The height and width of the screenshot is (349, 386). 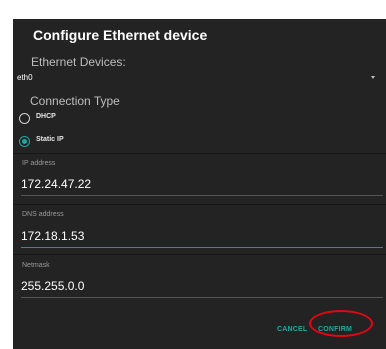 What do you see at coordinates (43, 214) in the screenshot?
I see `dns-address-label: DNS address` at bounding box center [43, 214].